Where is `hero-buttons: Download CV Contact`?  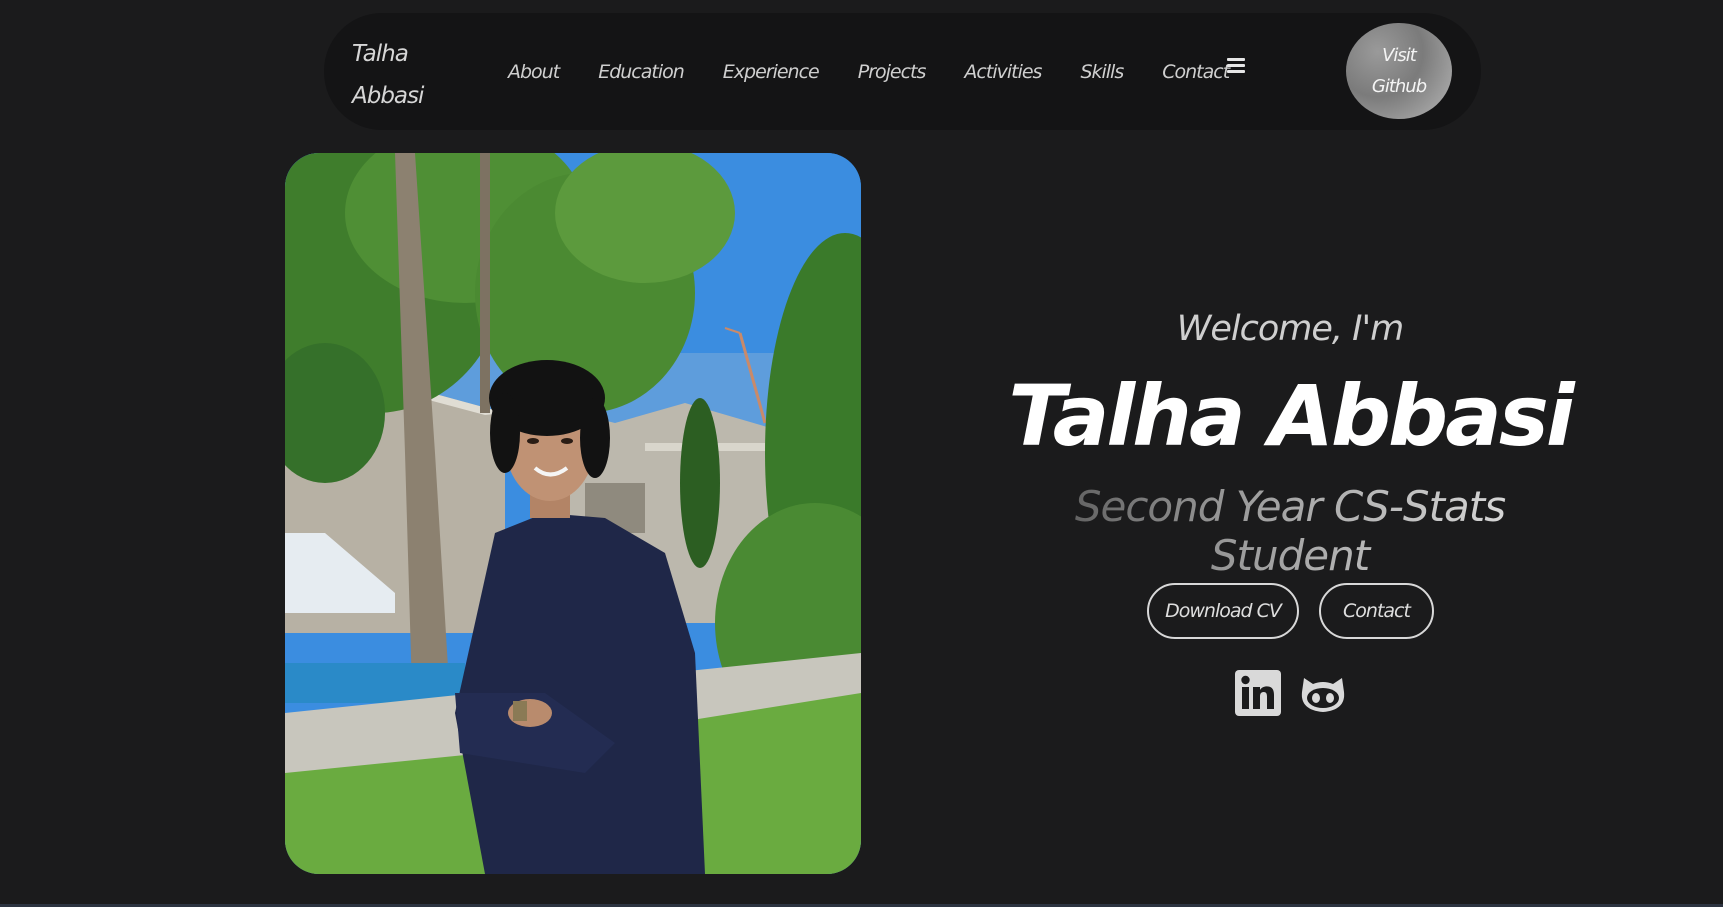
hero-buttons: Download CV Contact is located at coordinates (1290, 611).